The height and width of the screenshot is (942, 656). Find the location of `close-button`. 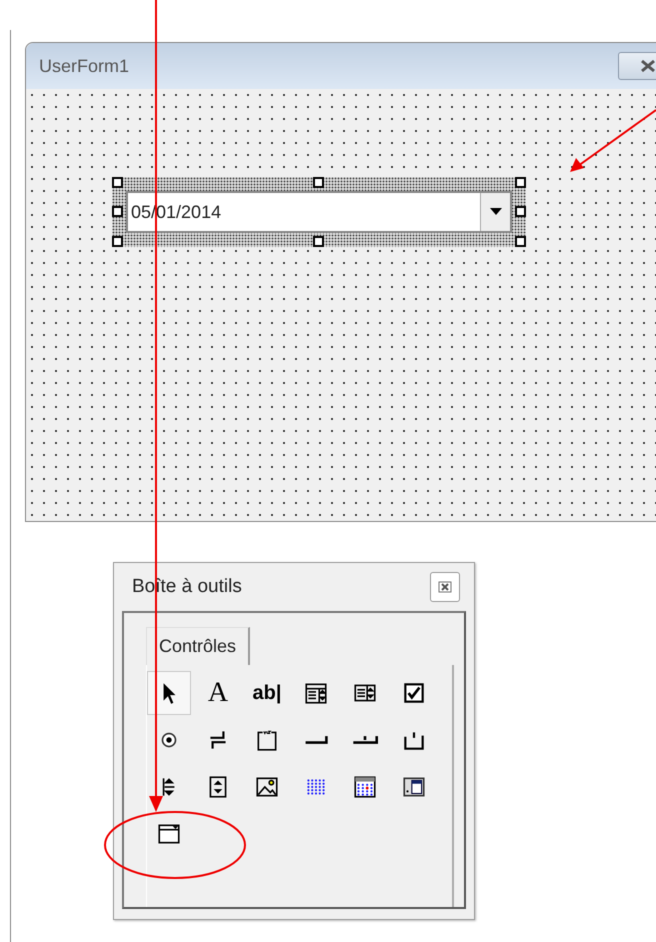

close-button is located at coordinates (445, 587).